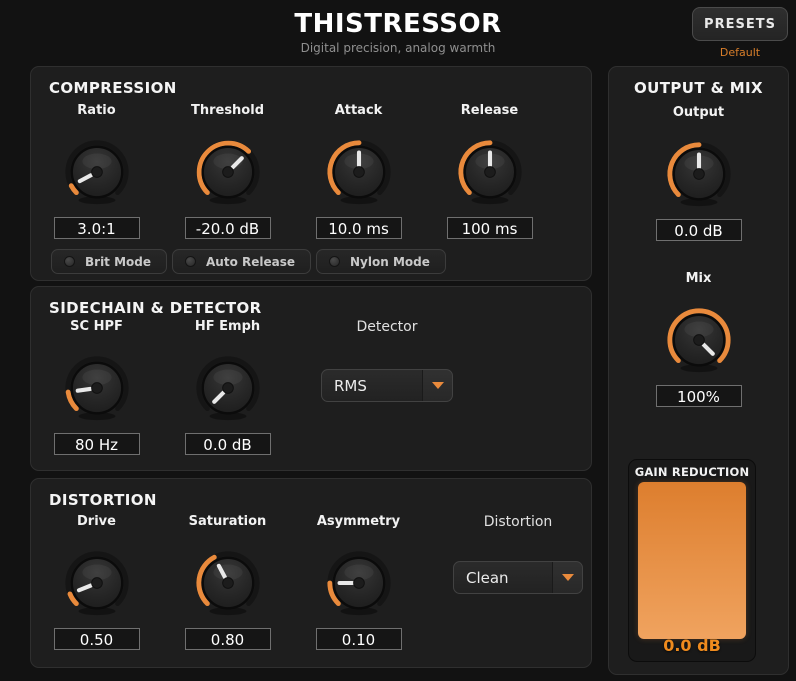 The image size is (796, 681). I want to click on knob-group-saturation: Saturation 0.80, so click(227, 582).